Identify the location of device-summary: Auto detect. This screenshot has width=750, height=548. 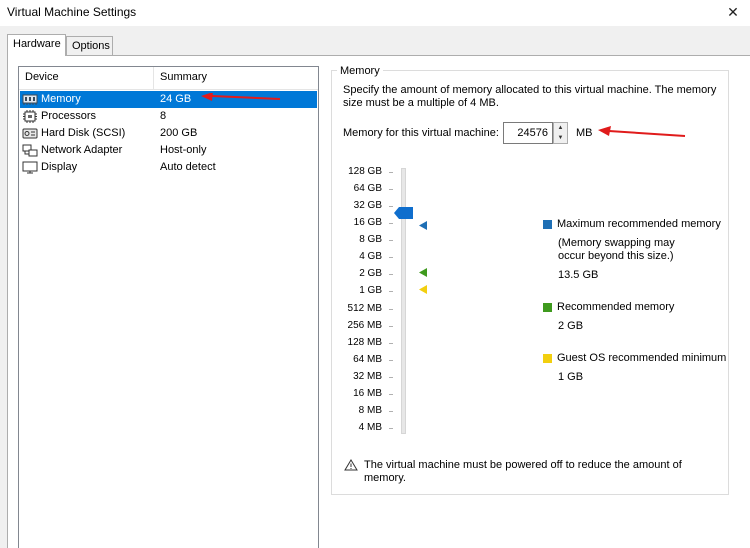
(188, 167).